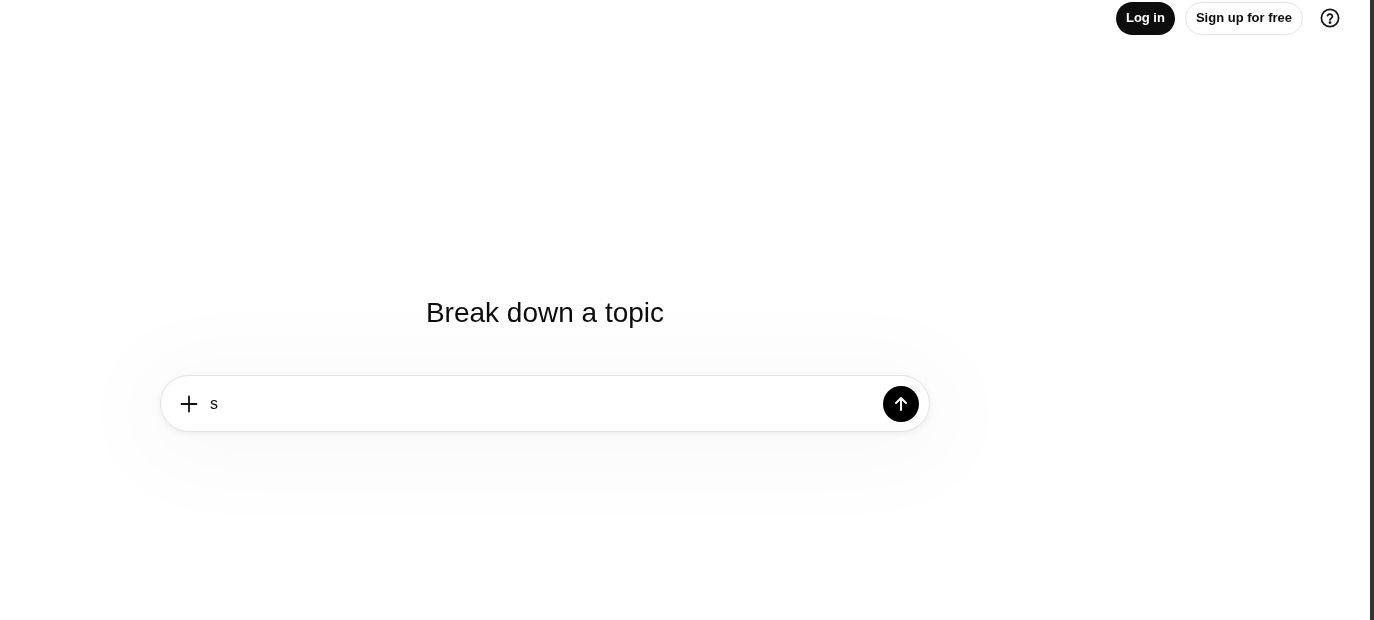 The height and width of the screenshot is (620, 1374). I want to click on send-button, so click(901, 403).